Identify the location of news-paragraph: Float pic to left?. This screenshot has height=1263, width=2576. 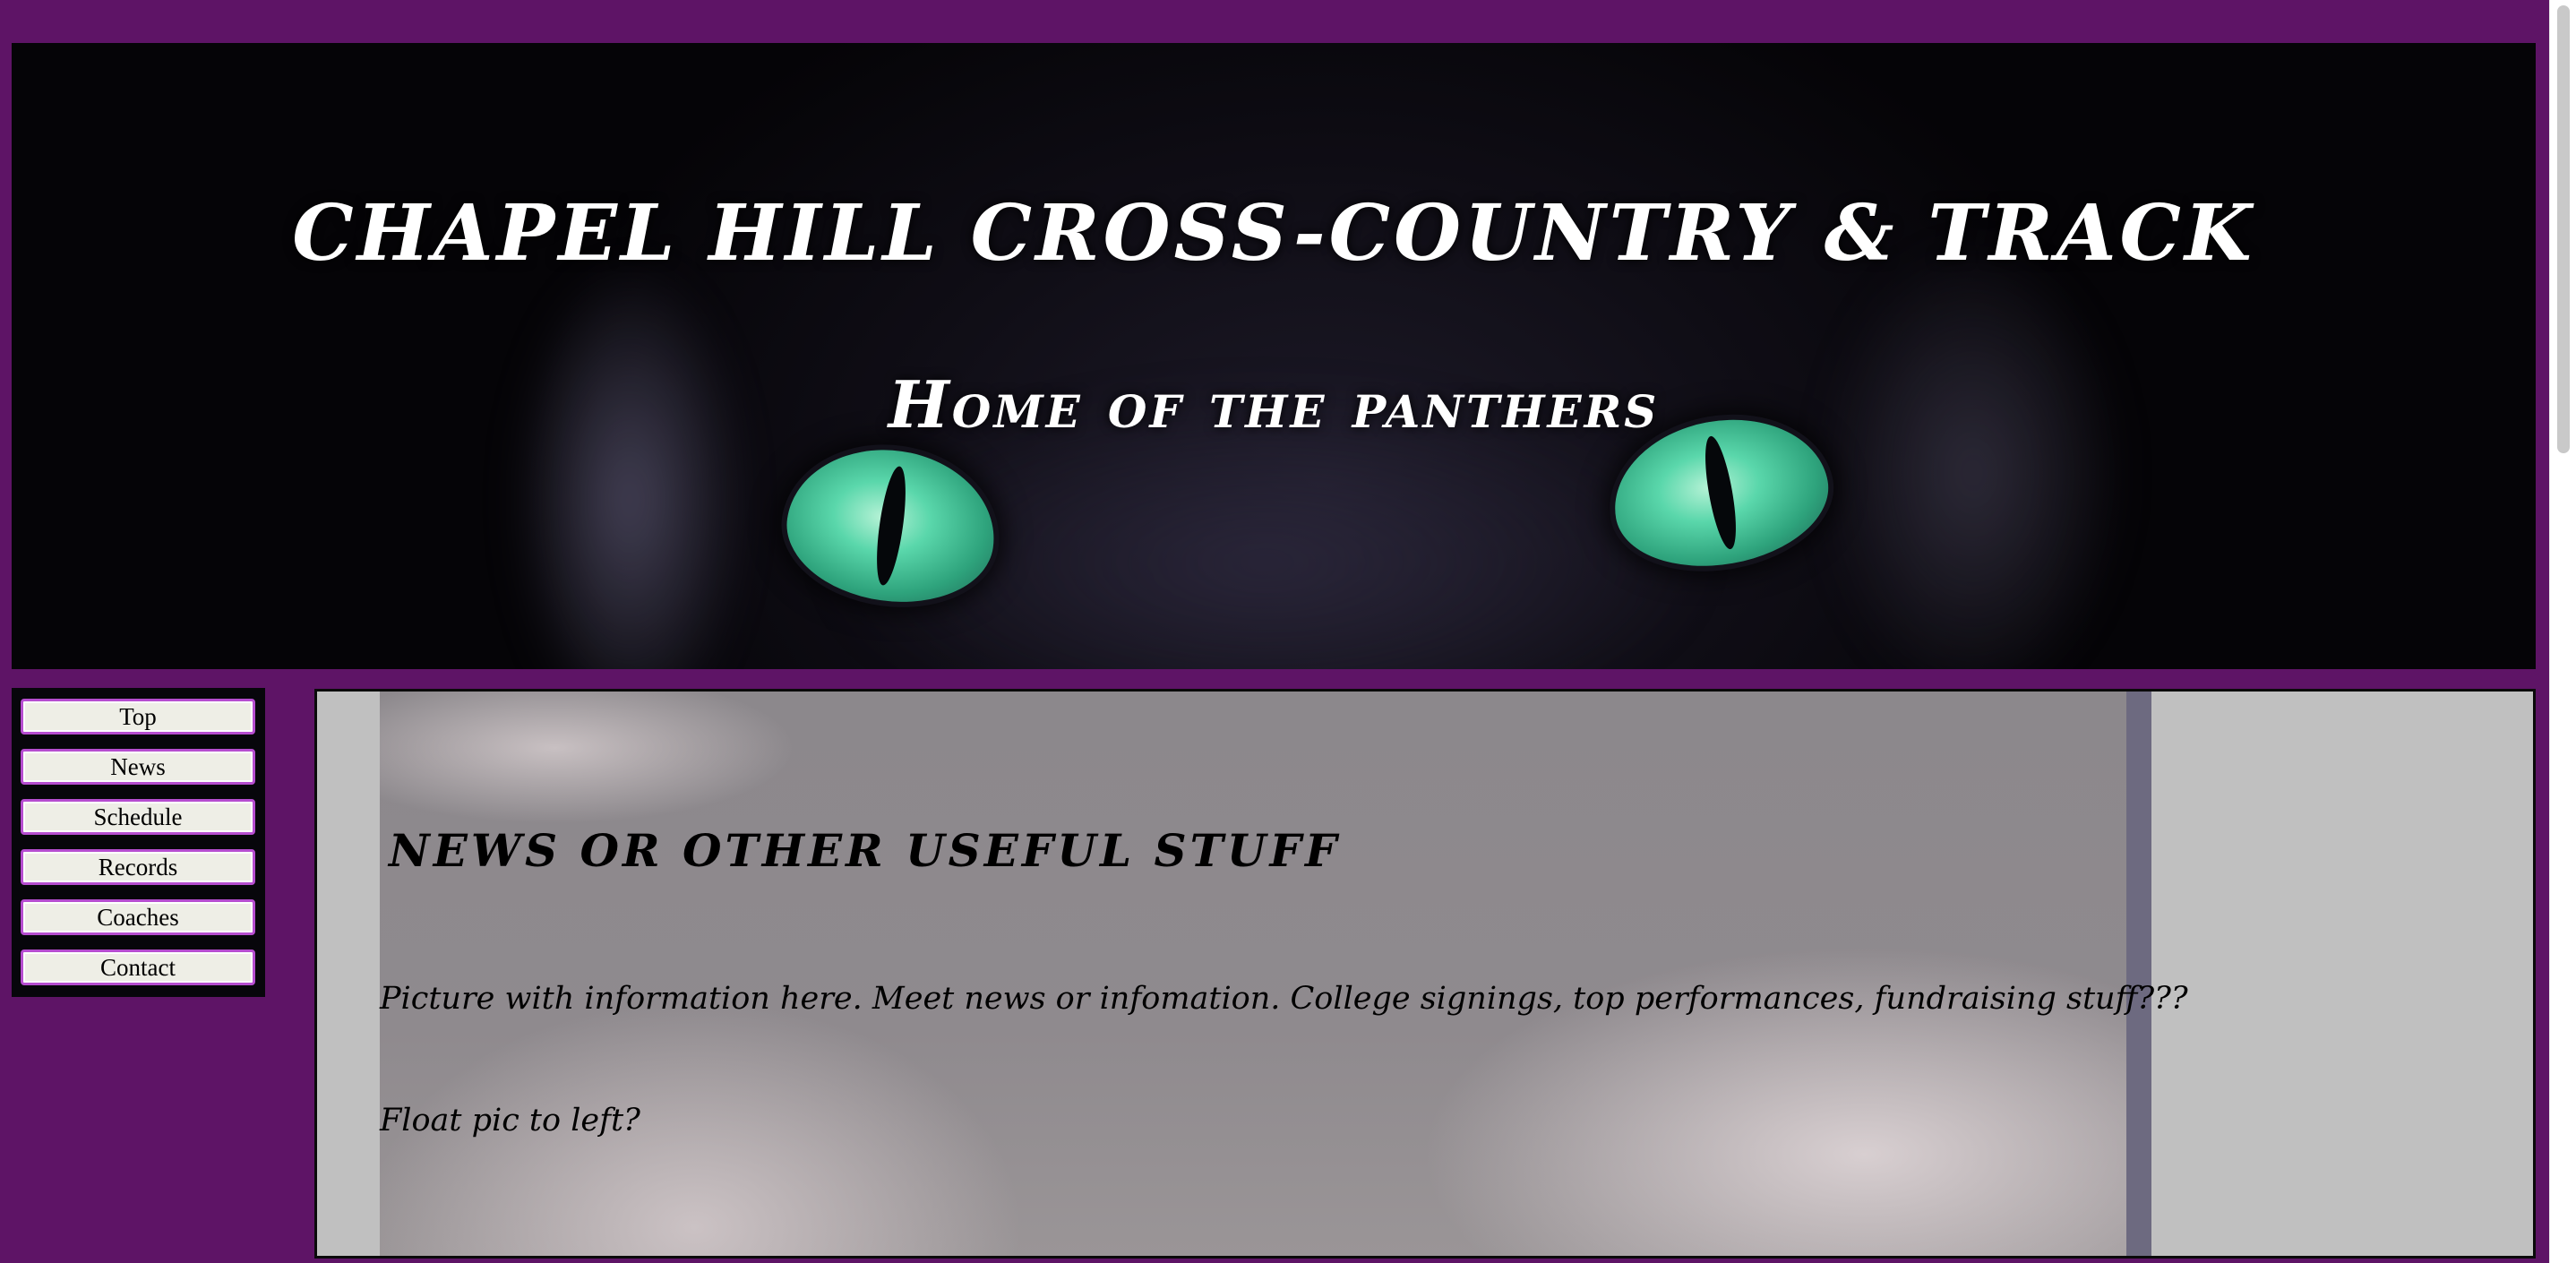
(510, 1120).